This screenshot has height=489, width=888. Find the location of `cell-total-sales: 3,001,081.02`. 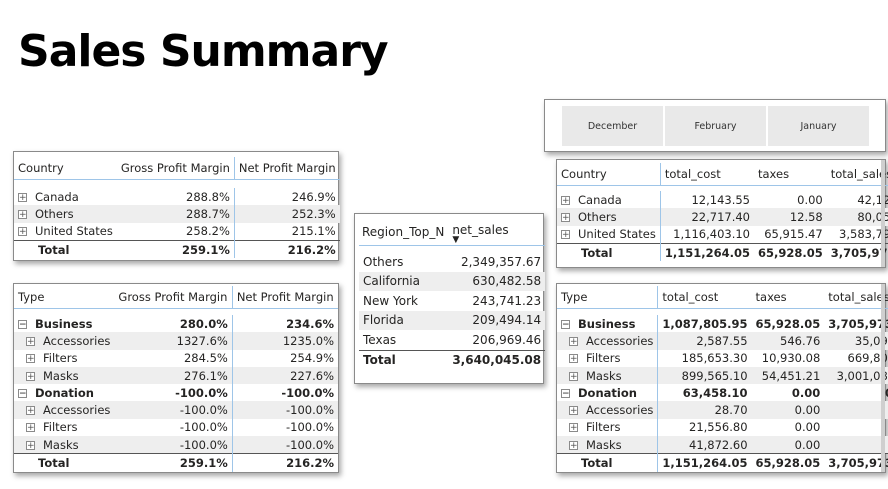

cell-total-sales: 3,001,081.02 is located at coordinates (856, 375).